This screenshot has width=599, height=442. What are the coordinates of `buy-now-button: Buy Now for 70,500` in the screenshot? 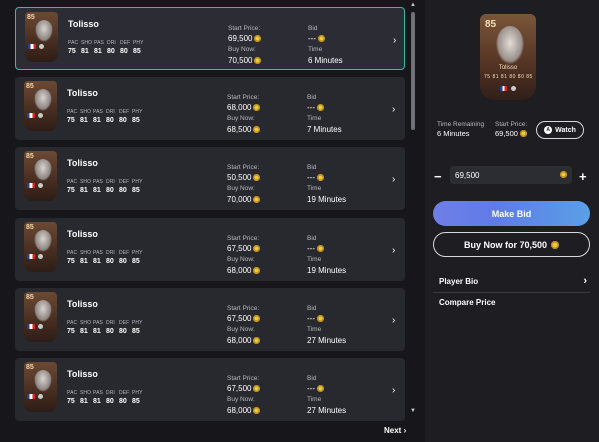 It's located at (511, 244).